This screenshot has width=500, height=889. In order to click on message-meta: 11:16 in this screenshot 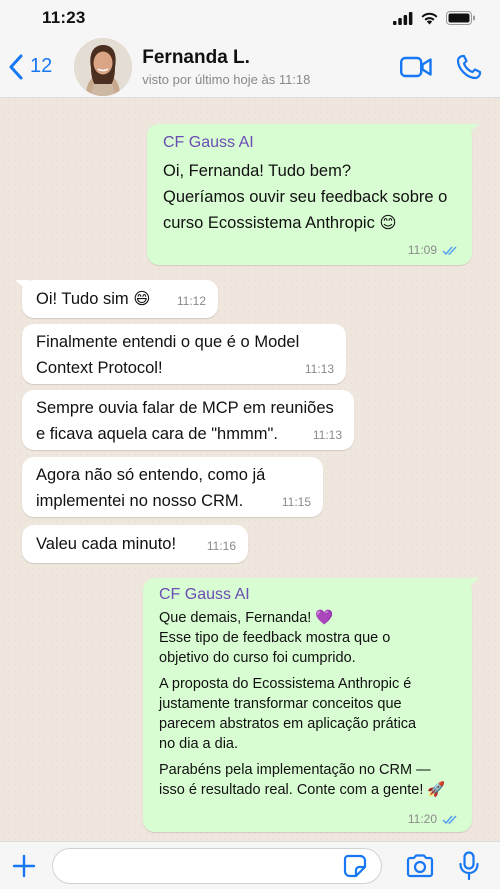, I will do `click(221, 546)`.